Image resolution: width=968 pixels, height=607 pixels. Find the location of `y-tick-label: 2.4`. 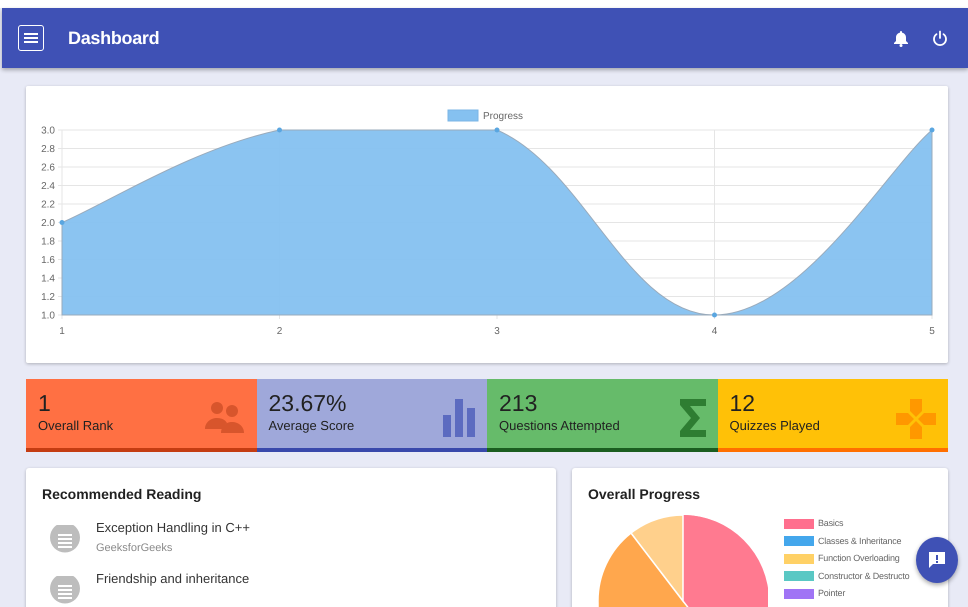

y-tick-label: 2.4 is located at coordinates (48, 186).